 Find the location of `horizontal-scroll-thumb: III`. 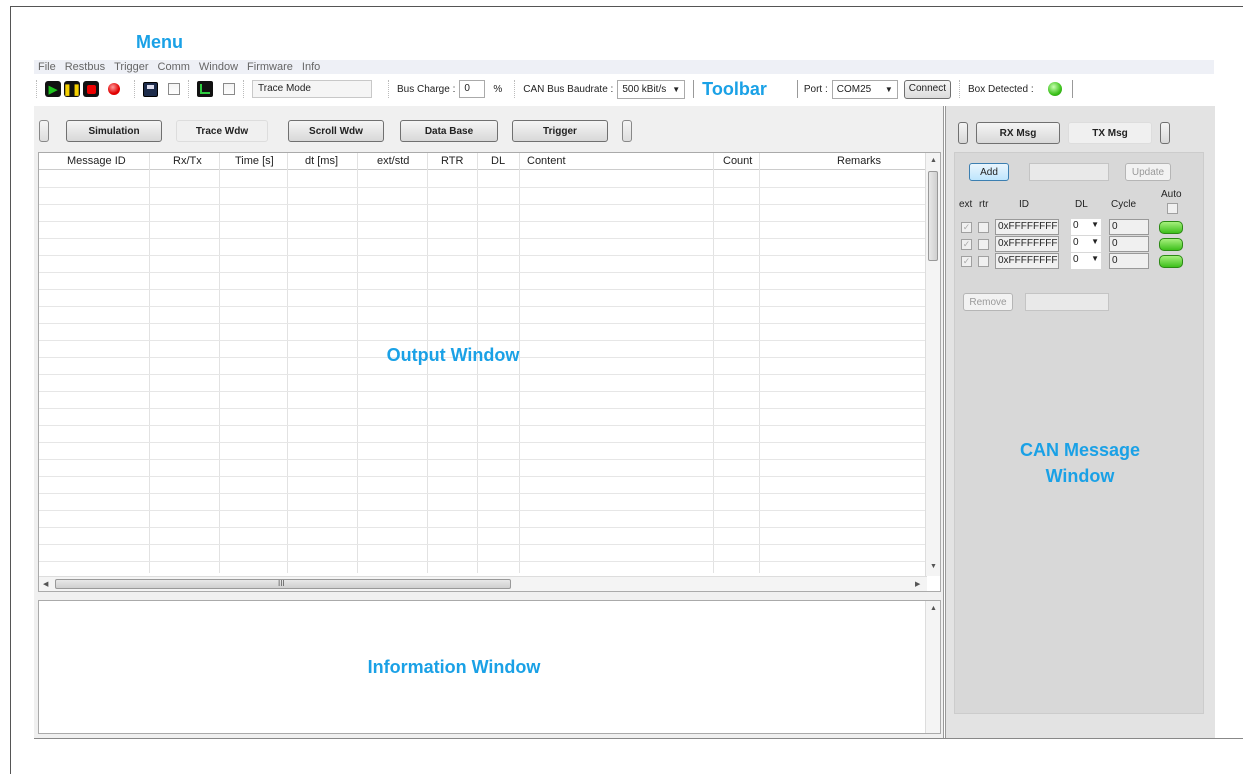

horizontal-scroll-thumb: III is located at coordinates (283, 584).